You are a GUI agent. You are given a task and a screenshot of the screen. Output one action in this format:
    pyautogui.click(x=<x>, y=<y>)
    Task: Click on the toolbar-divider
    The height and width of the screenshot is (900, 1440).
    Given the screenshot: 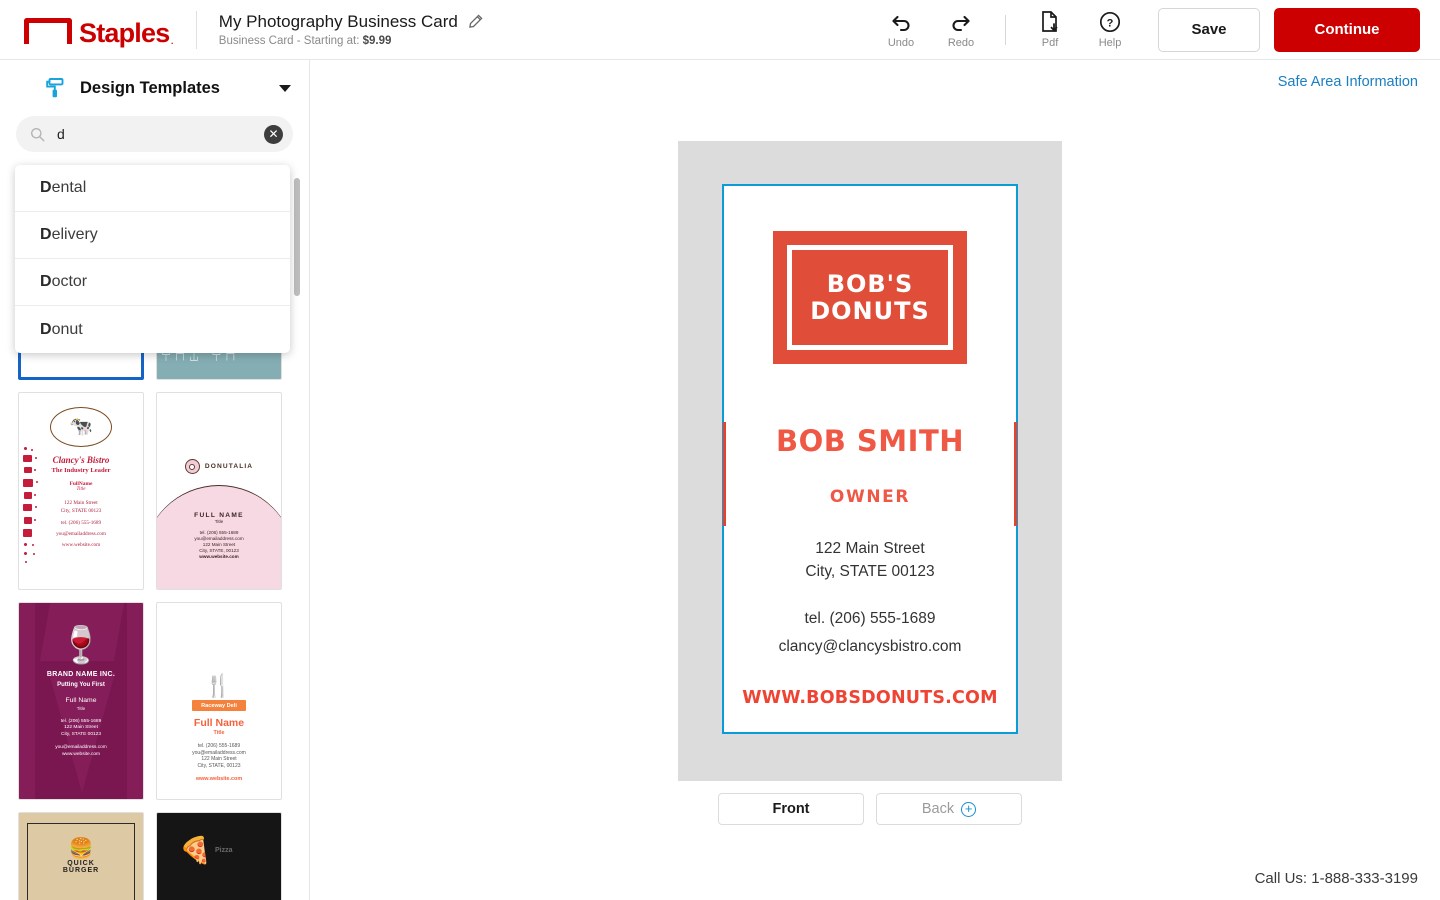 What is the action you would take?
    pyautogui.click(x=1005, y=29)
    